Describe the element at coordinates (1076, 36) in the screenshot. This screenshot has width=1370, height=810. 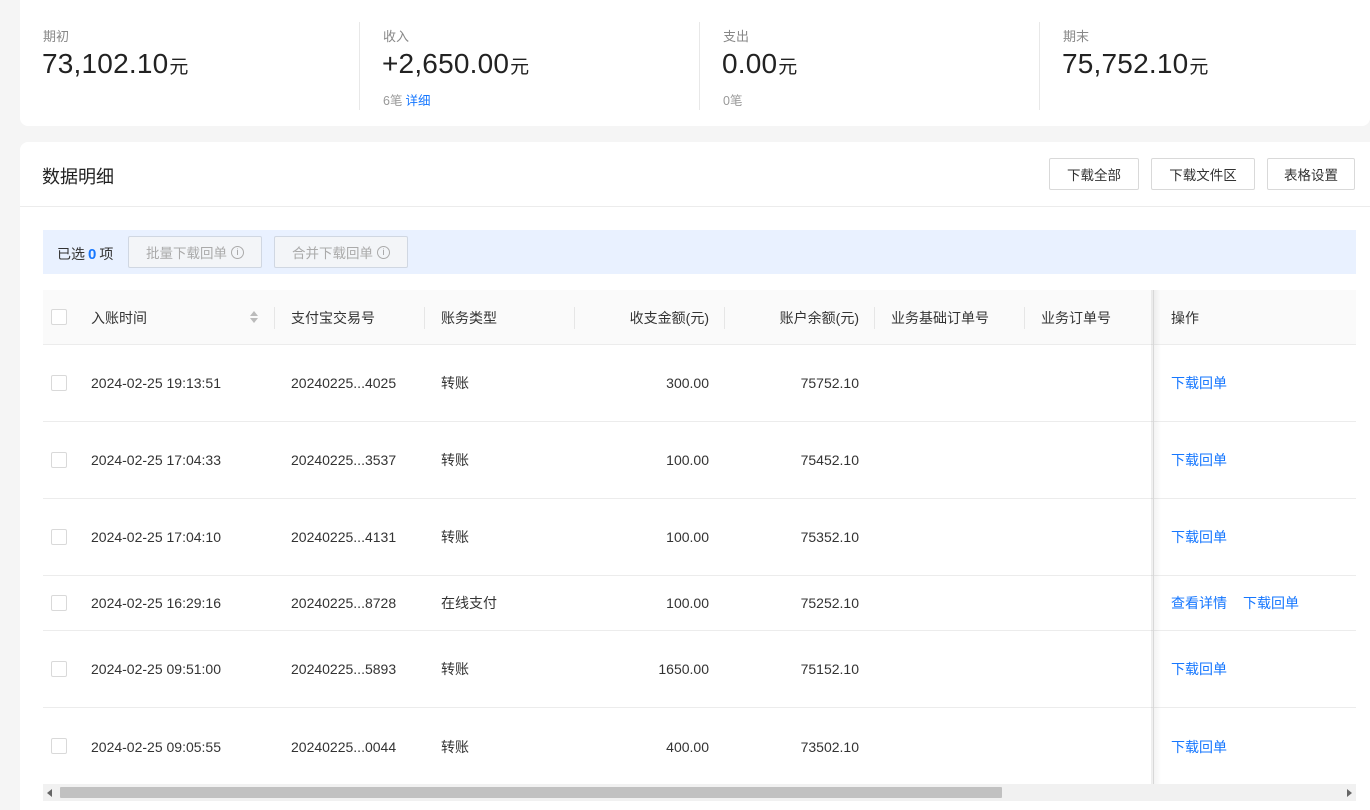
I see `closing-label: 期末` at that location.